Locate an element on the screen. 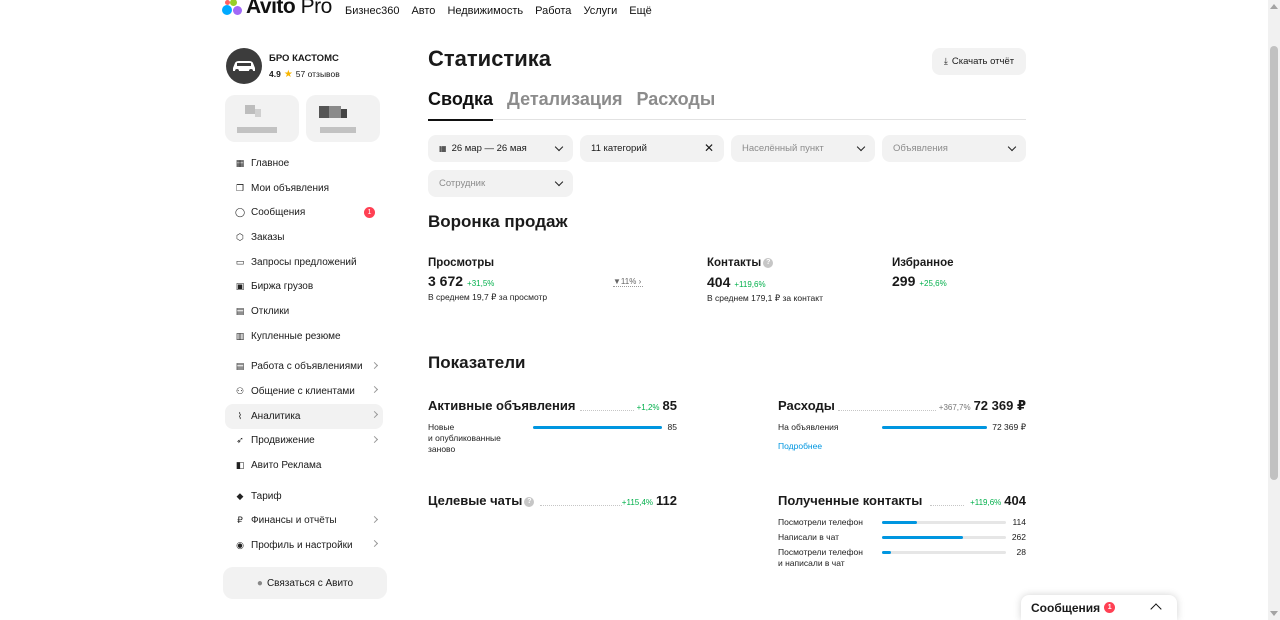 Image resolution: width=1280 pixels, height=620 pixels. list-icon: ▤ is located at coordinates (240, 366).